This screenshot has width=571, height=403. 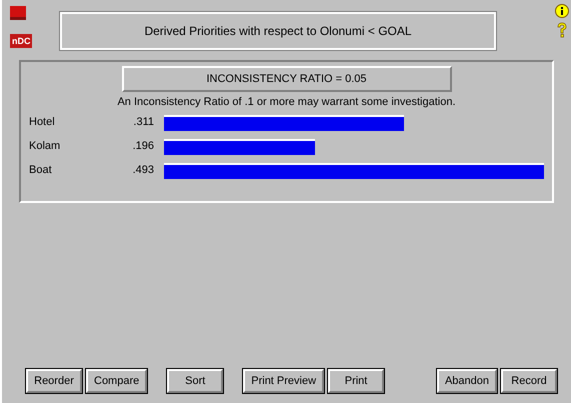 What do you see at coordinates (356, 381) in the screenshot?
I see `action-button: Print` at bounding box center [356, 381].